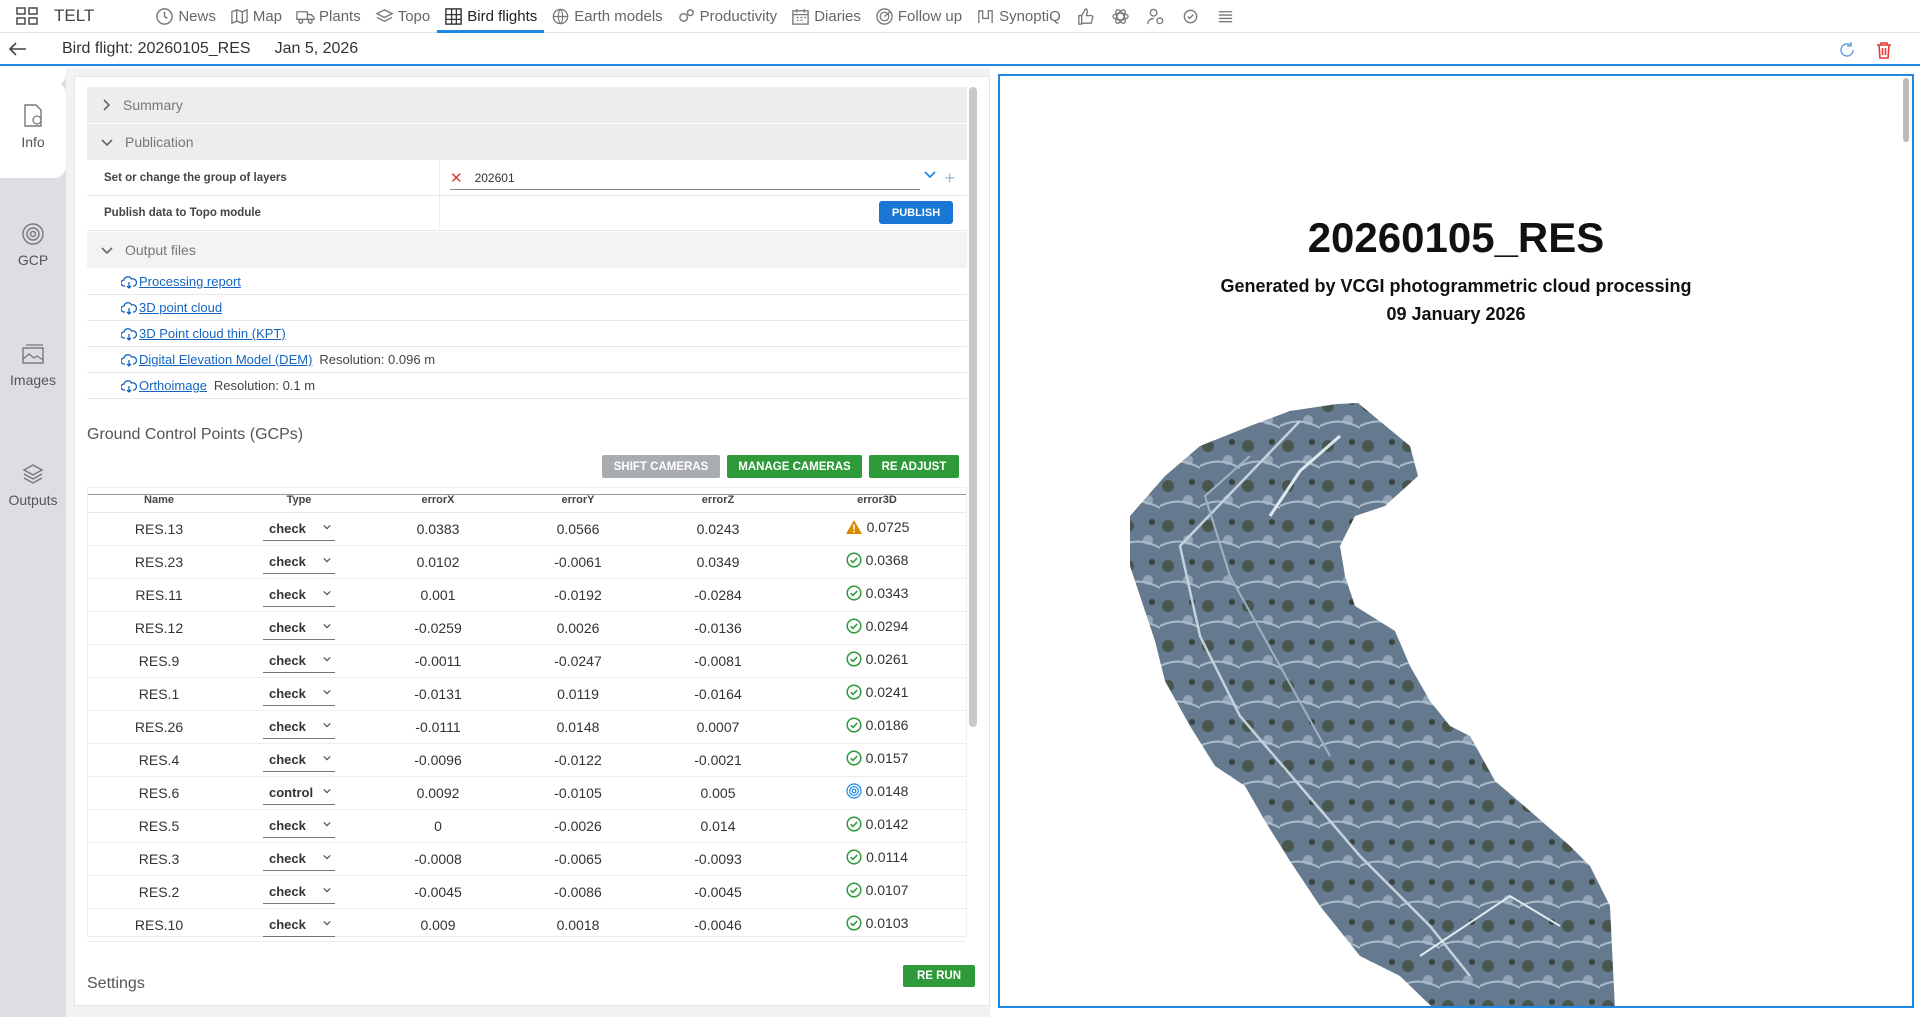 This screenshot has height=1017, width=1920. I want to click on rail-item-gcp: GCP, so click(33, 245).